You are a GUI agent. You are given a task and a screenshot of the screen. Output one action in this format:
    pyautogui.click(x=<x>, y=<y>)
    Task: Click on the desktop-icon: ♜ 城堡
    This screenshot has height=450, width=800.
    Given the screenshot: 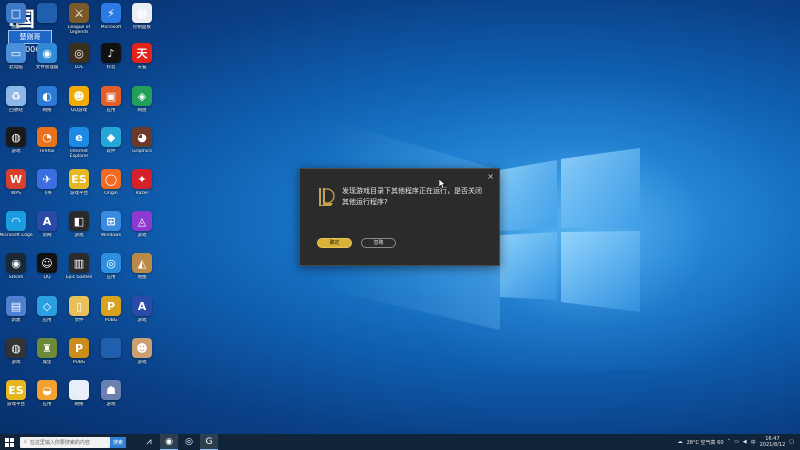 What is the action you would take?
    pyautogui.click(x=47, y=358)
    